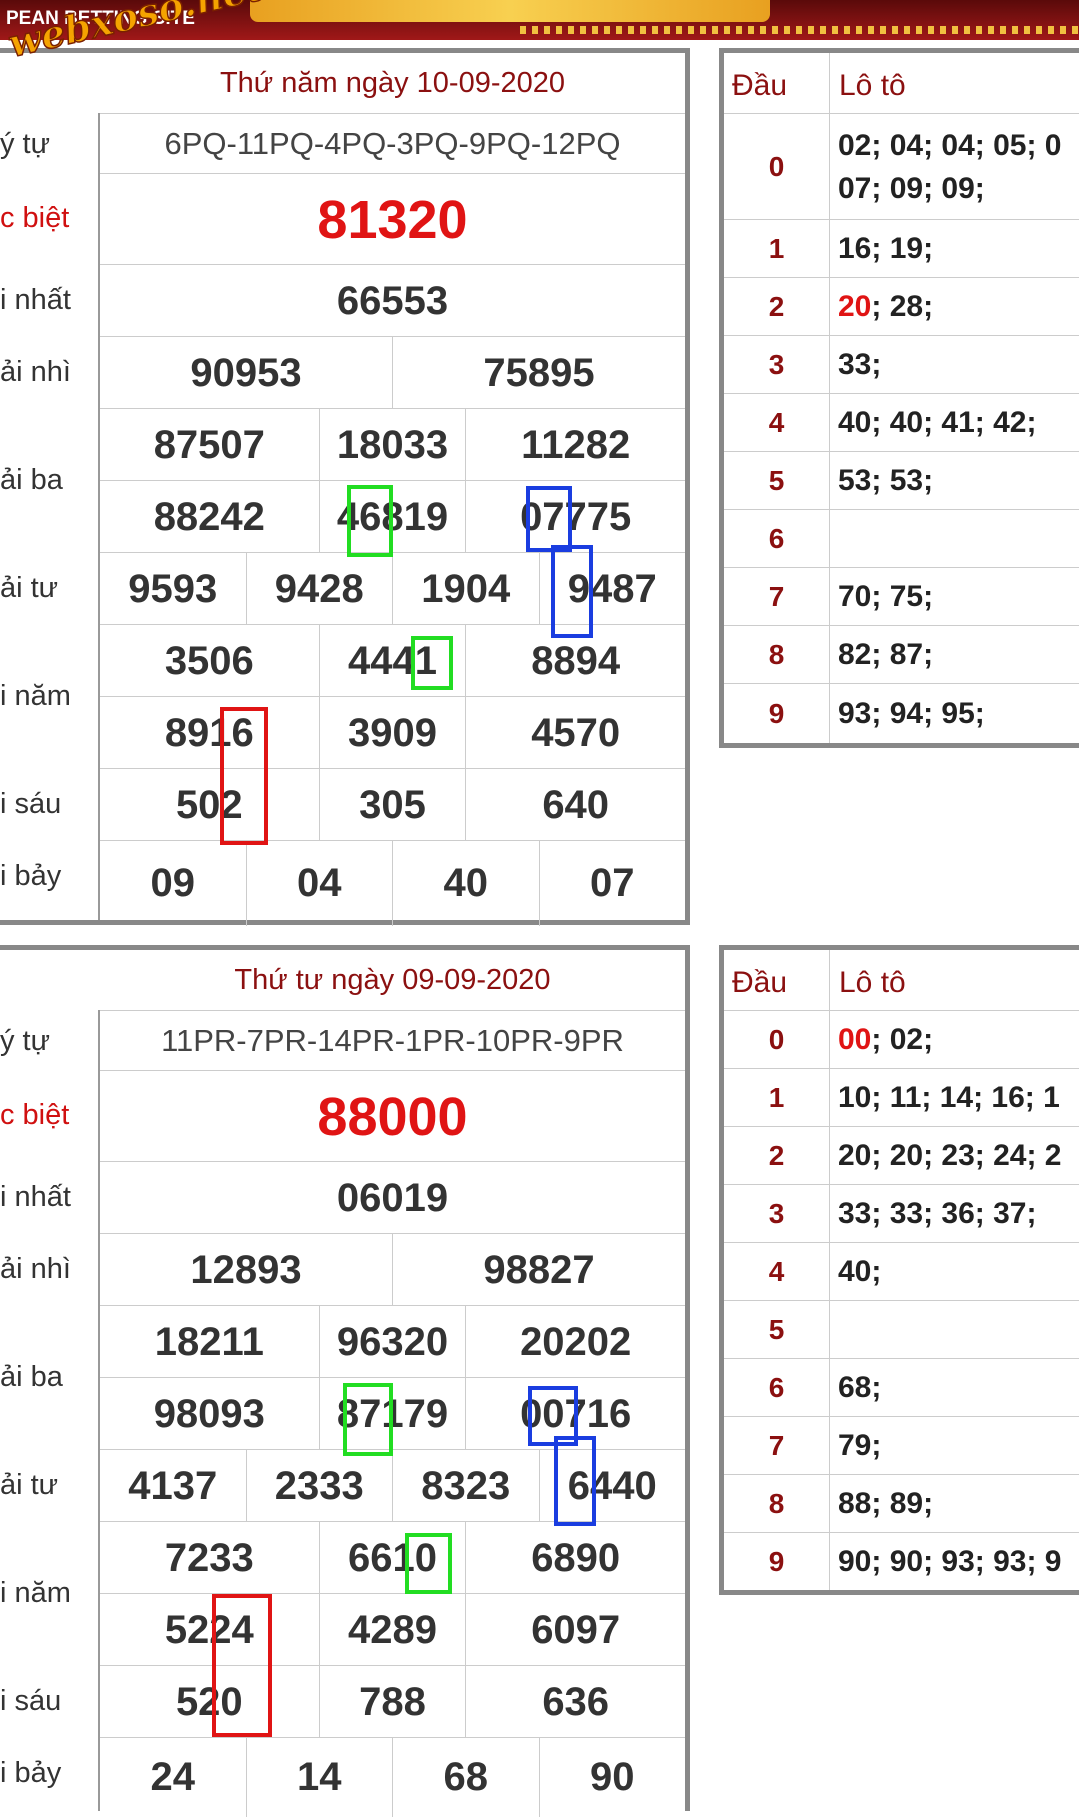 The height and width of the screenshot is (1817, 1079). I want to click on loto-head-digit: 9, so click(776, 713).